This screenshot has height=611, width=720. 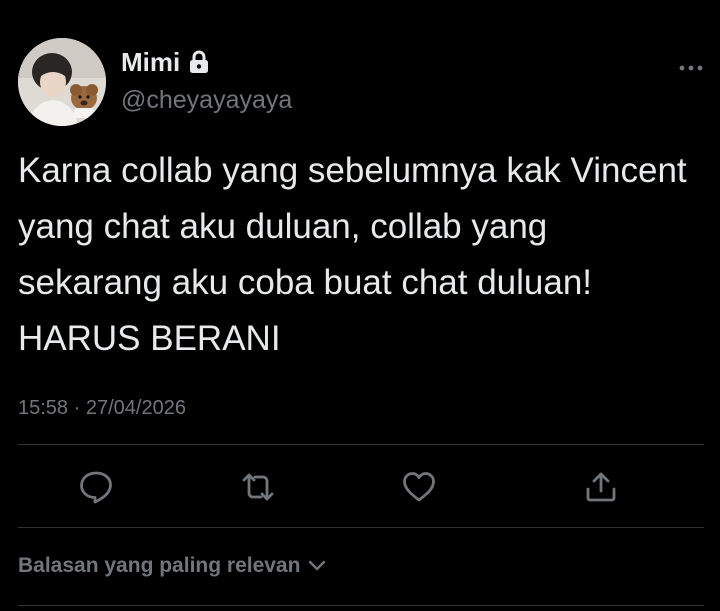 I want to click on avatar, so click(x=62, y=82).